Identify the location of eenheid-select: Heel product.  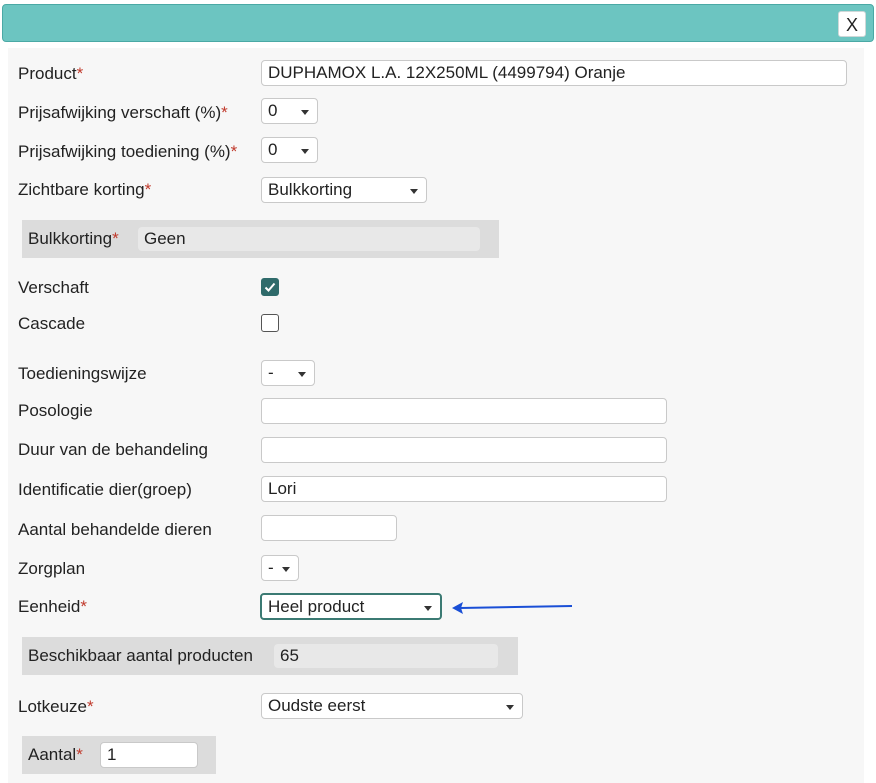
(351, 606).